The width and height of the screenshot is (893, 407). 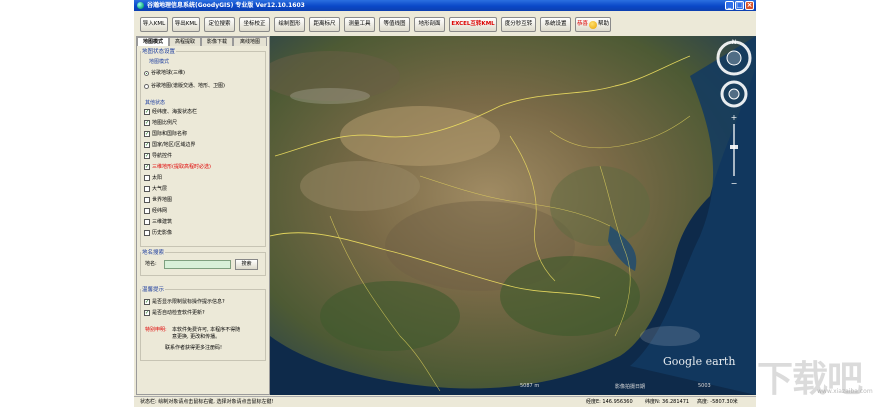 I want to click on terrain-profile-button: 地形剖面, so click(x=429, y=24).